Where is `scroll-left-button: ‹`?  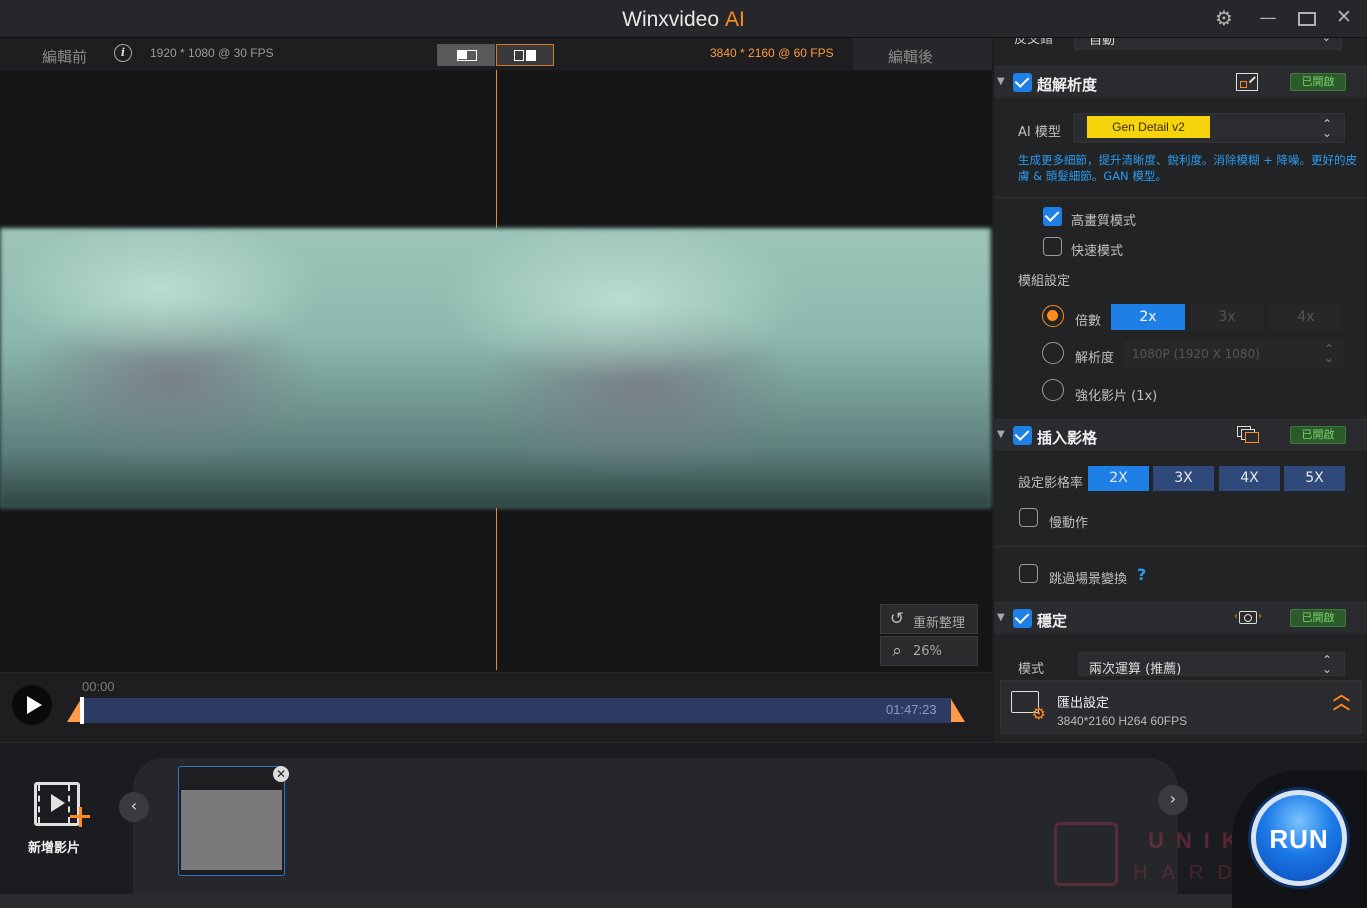 scroll-left-button: ‹ is located at coordinates (134, 807).